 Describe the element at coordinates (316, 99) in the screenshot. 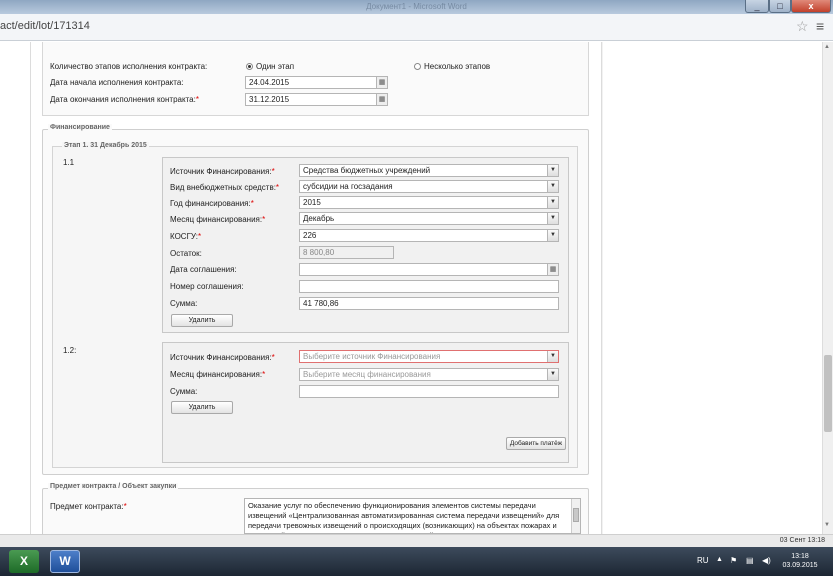

I see `end-date-input: 31.12.2015 ▦` at that location.